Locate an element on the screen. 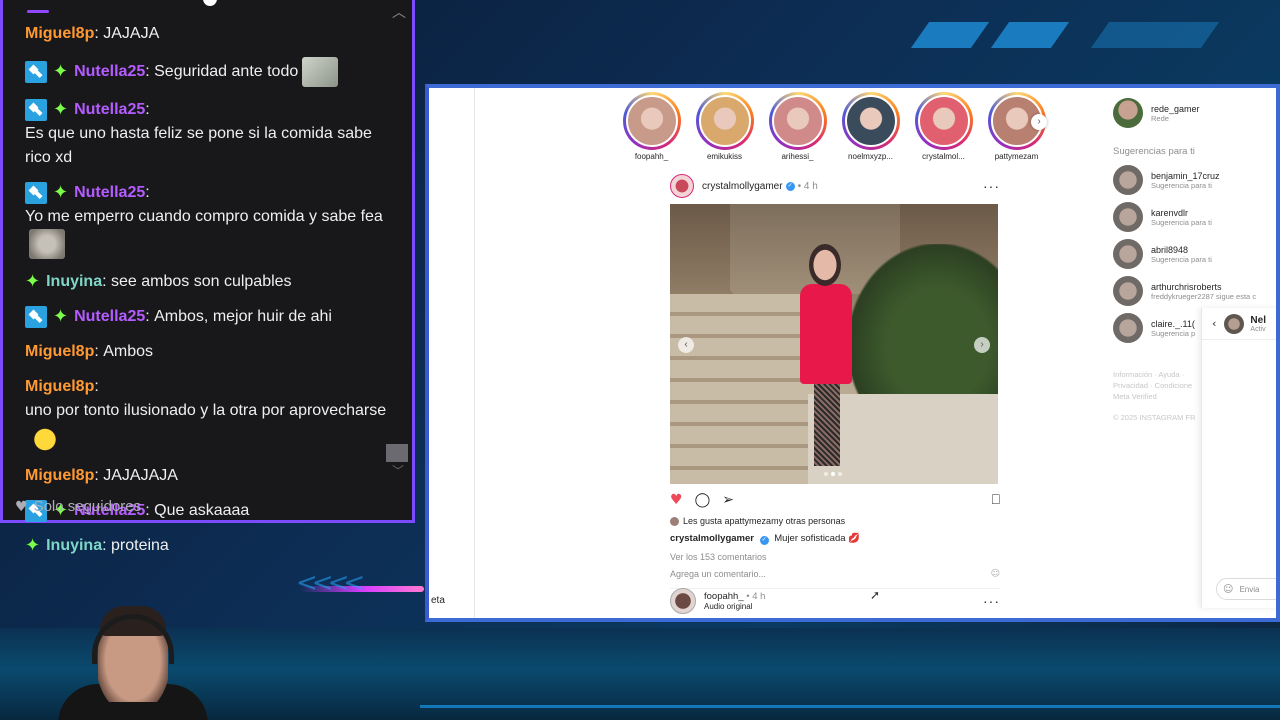  next-post-author: foopahh_ is located at coordinates (724, 596).